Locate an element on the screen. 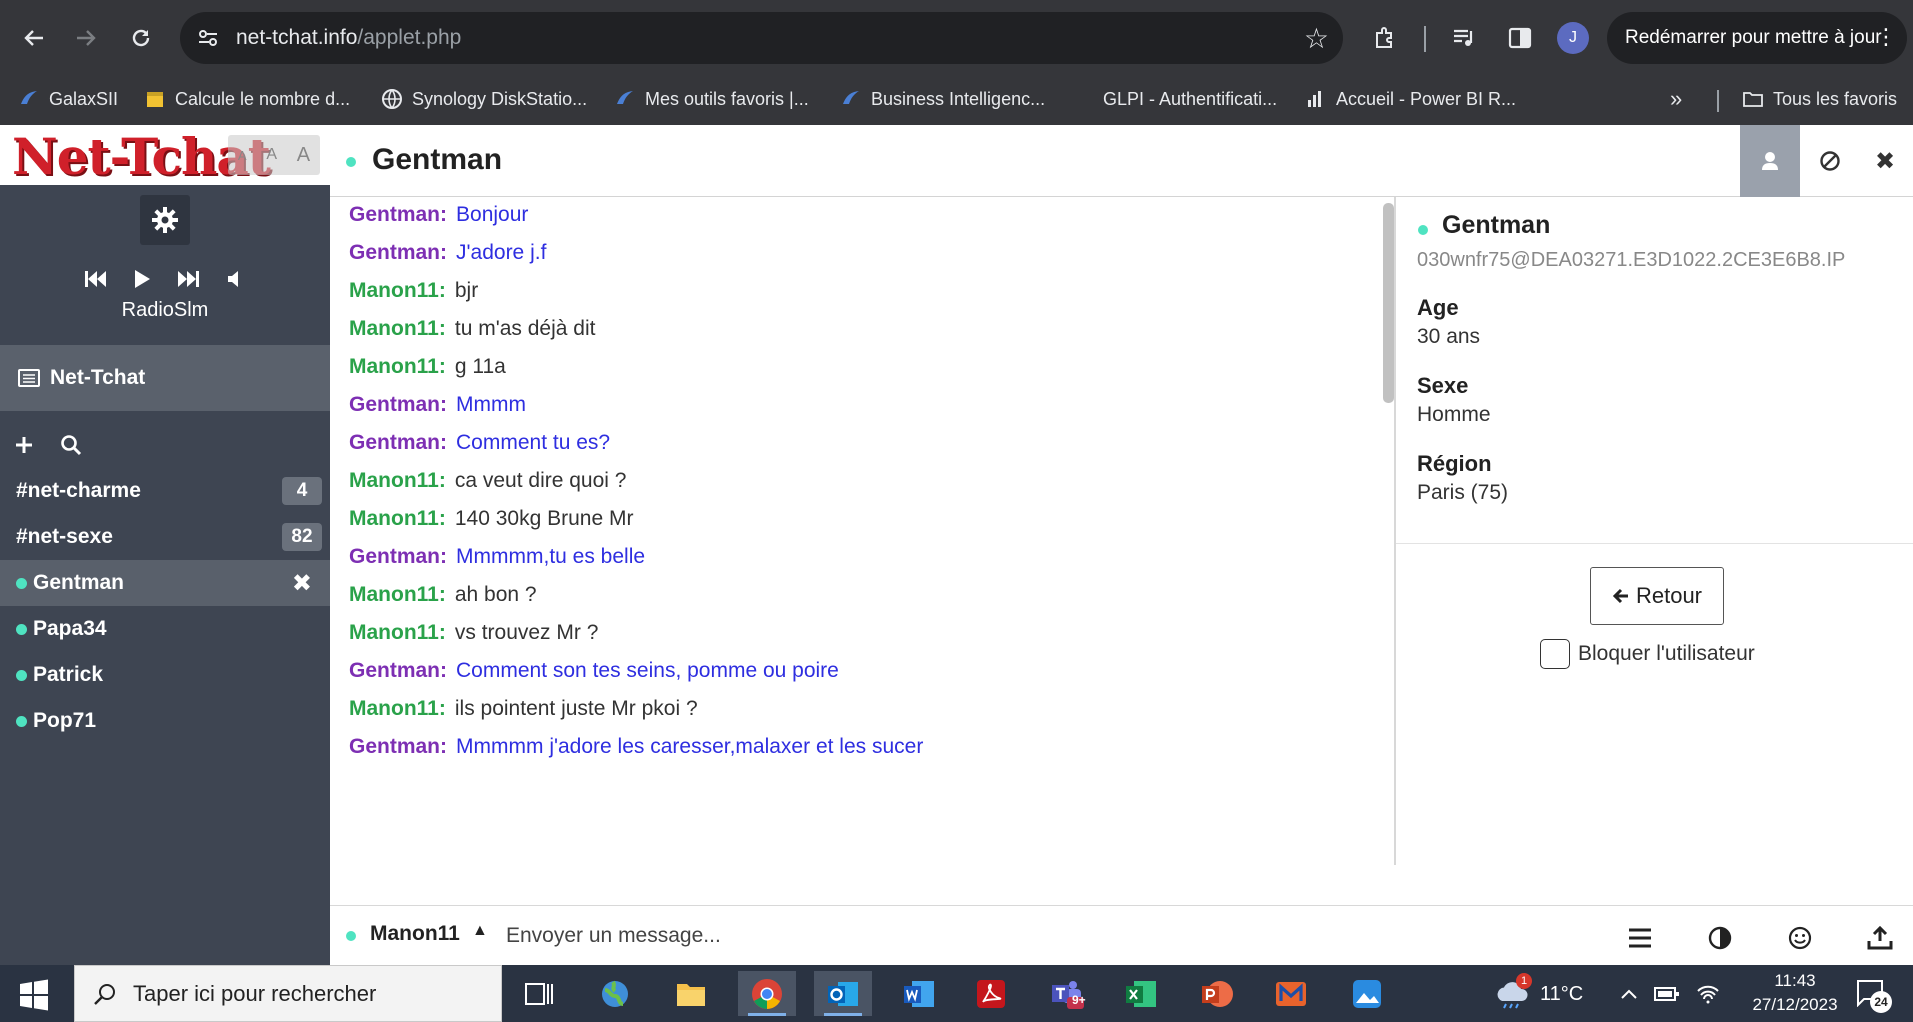 The width and height of the screenshot is (1913, 1022). search-icon is located at coordinates (71, 445).